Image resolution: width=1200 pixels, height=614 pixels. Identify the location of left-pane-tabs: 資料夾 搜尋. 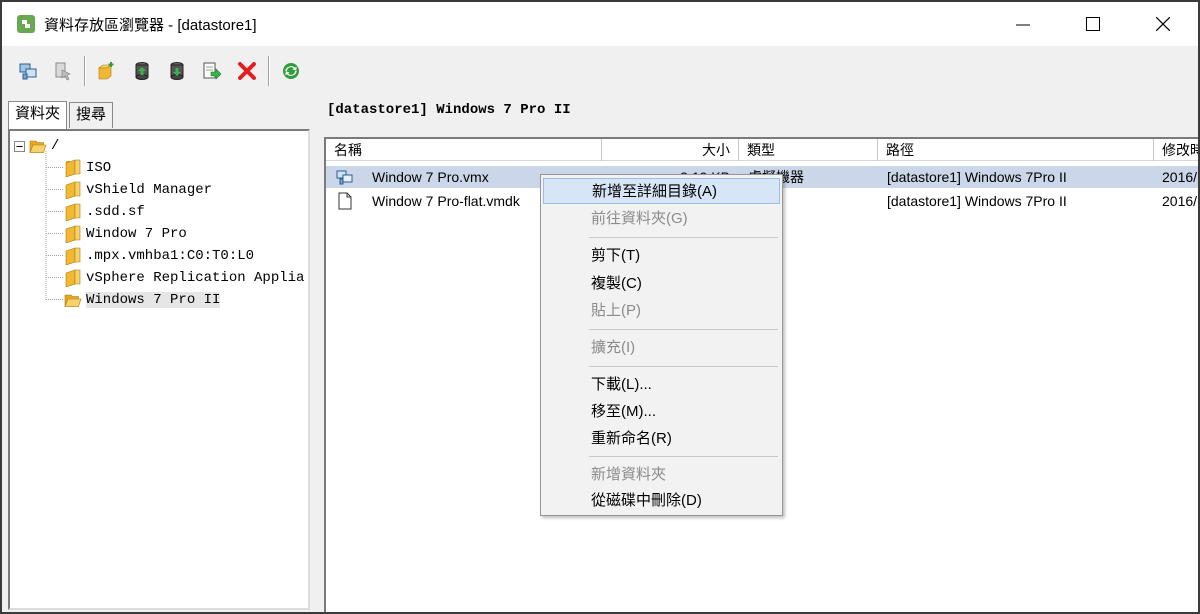
(61, 115).